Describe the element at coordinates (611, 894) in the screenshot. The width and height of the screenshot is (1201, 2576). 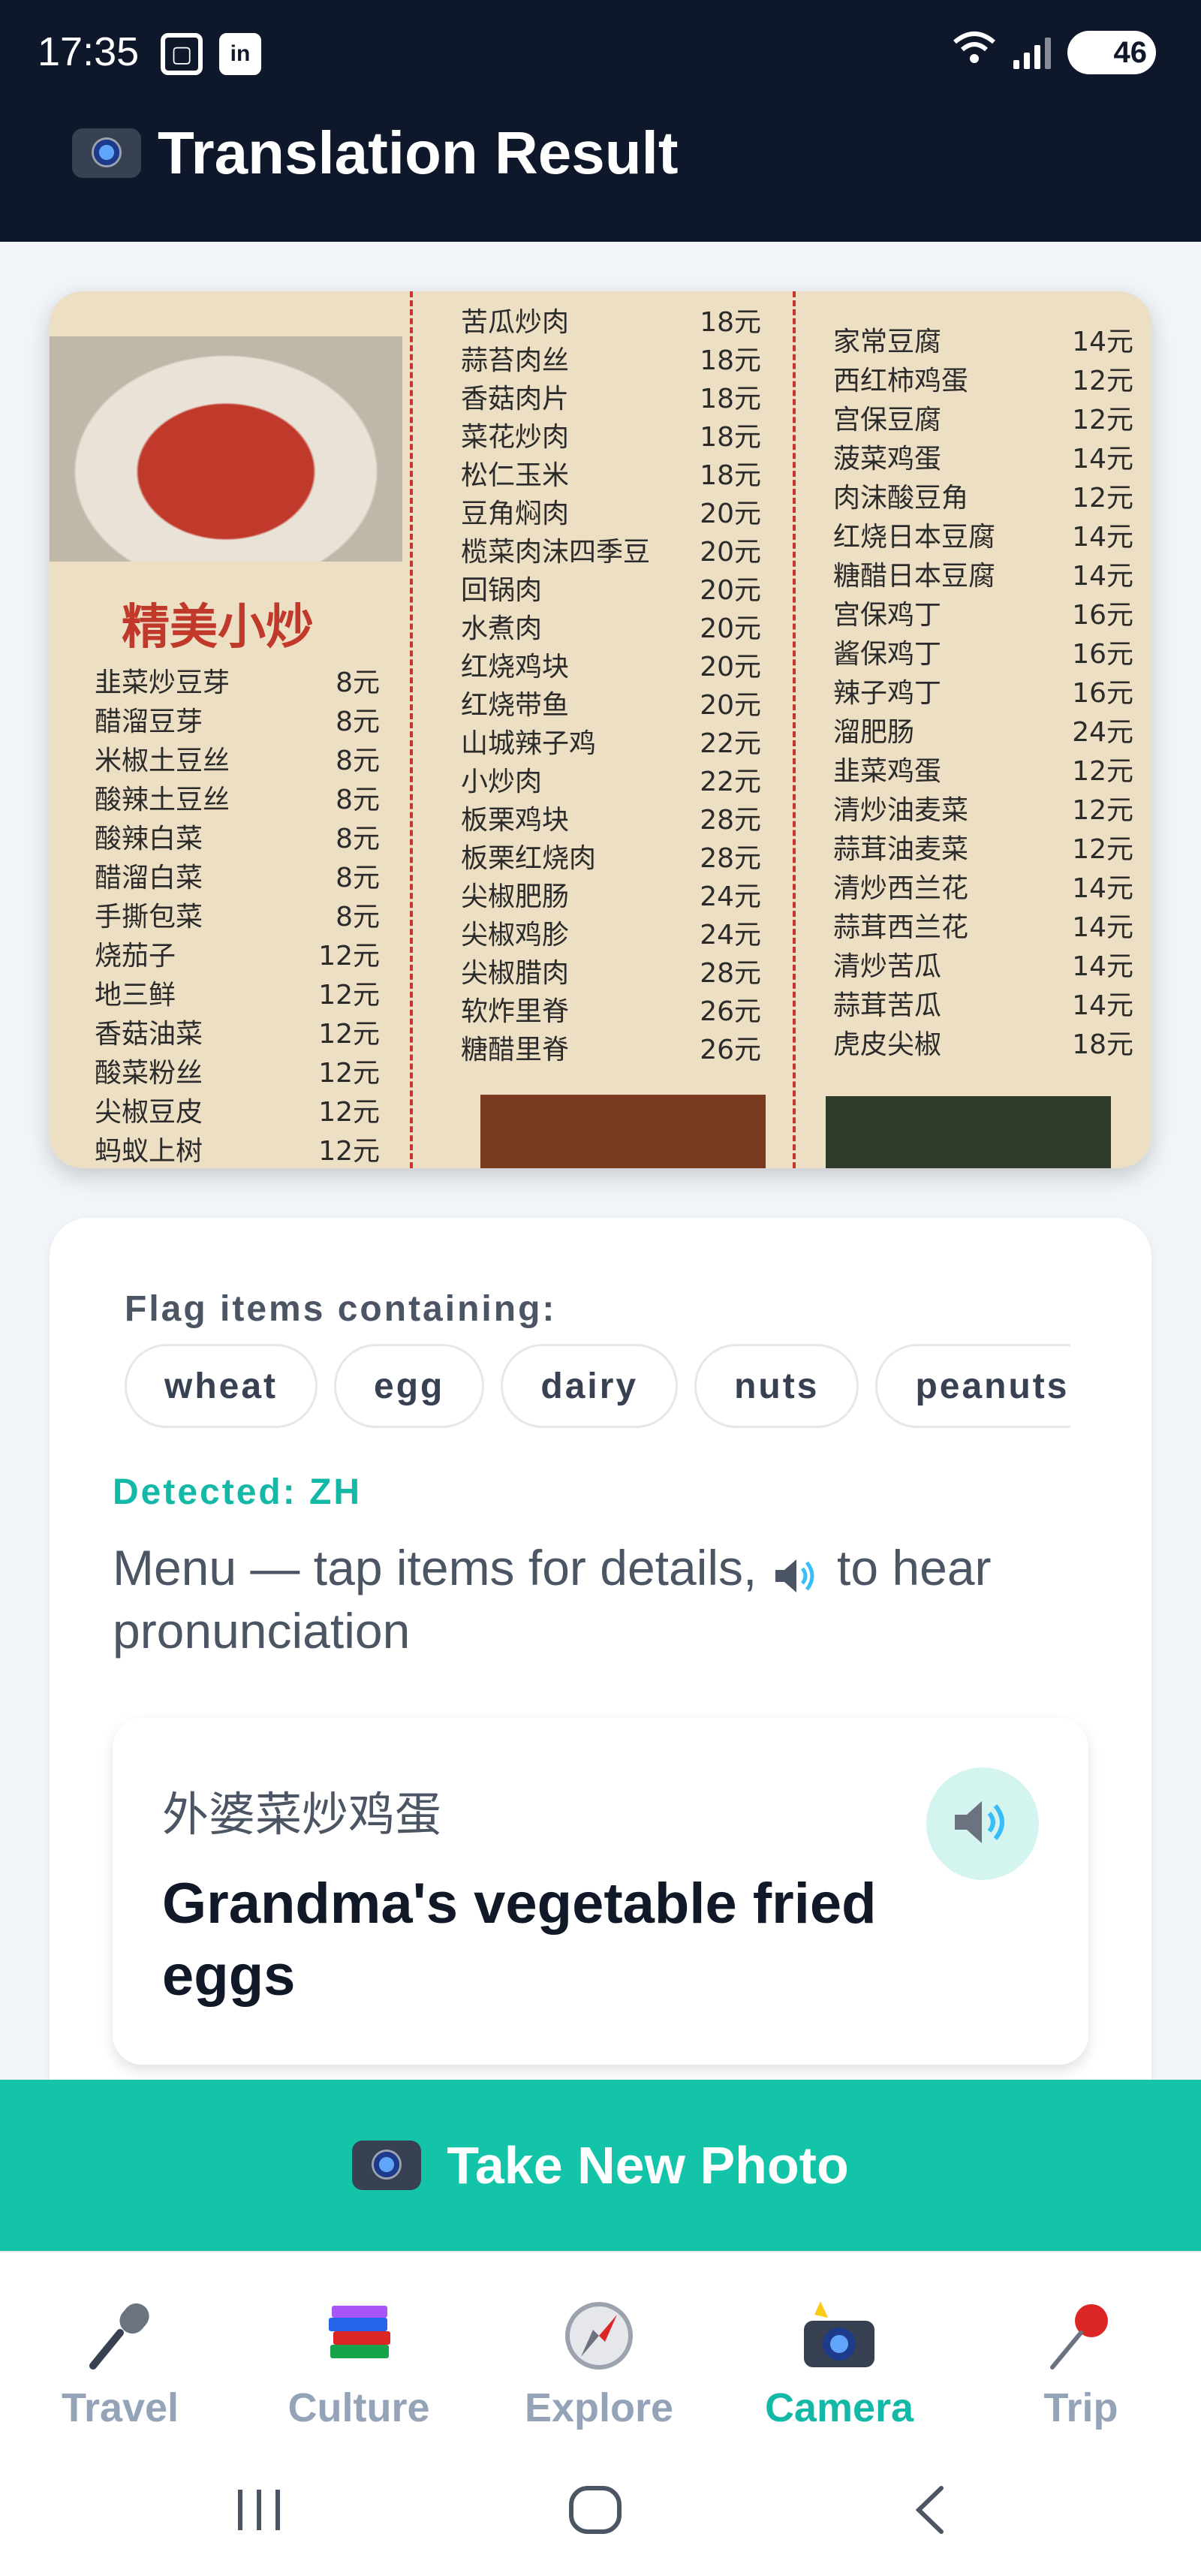
I see `menu-photo-row: 尖椒肥肠 24元` at that location.